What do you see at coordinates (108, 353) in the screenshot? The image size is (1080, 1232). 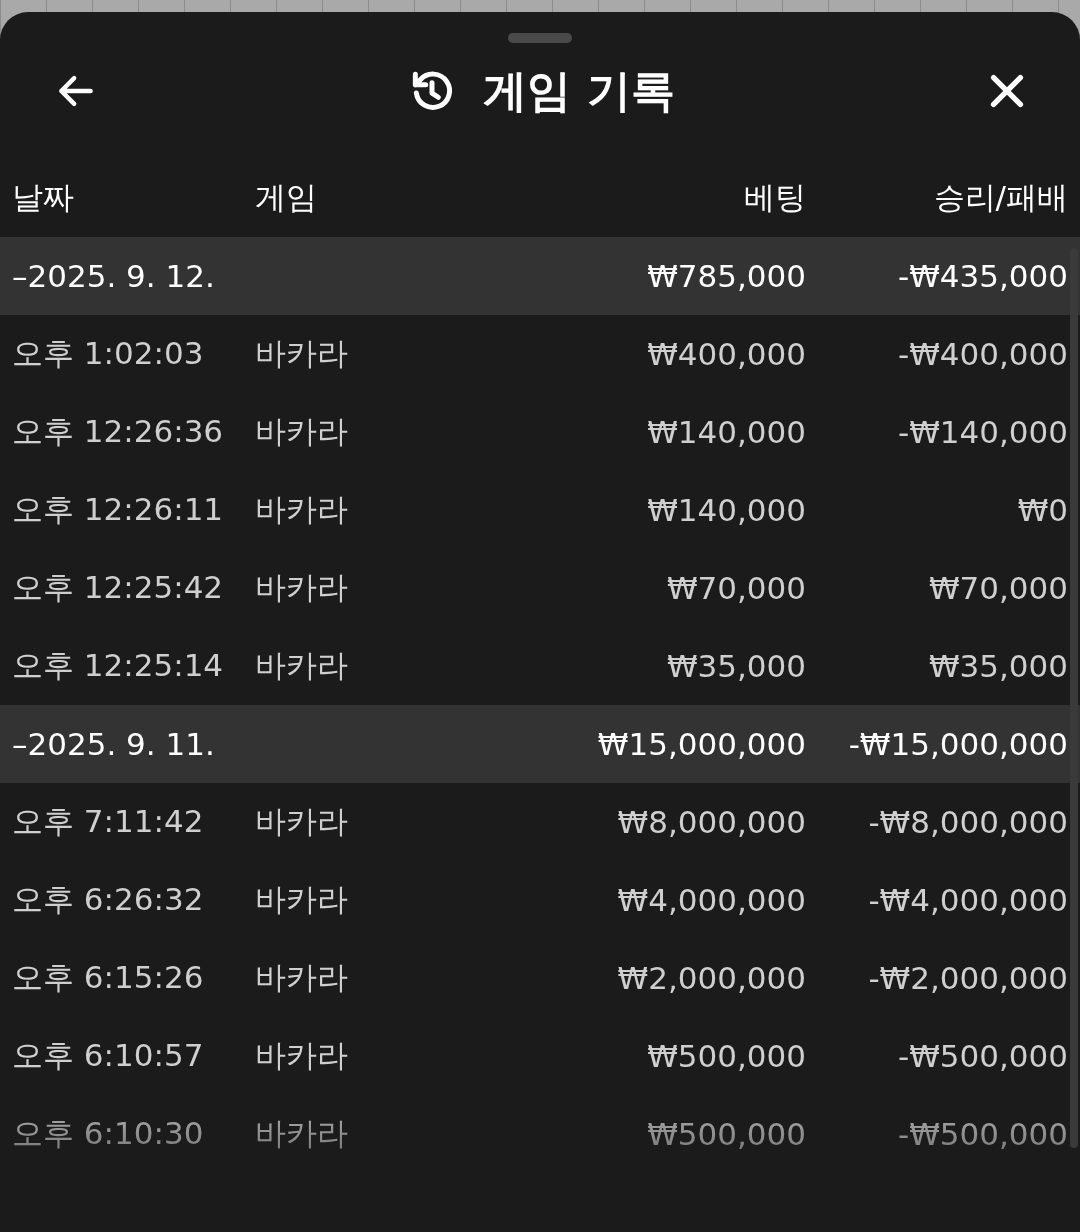 I see `time-cell-text: 오후 1:02:03` at bounding box center [108, 353].